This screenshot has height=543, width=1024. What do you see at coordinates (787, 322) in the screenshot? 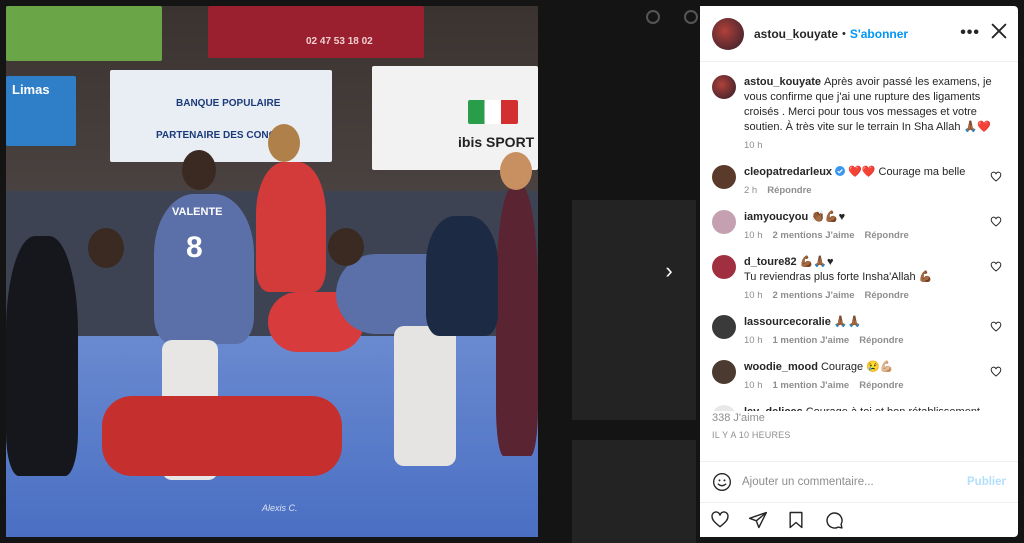
I see `commenter-username: lassourcecoralie` at bounding box center [787, 322].